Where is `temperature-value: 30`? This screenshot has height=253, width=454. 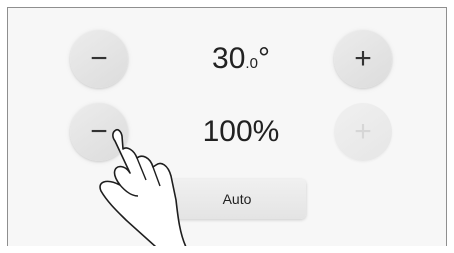 temperature-value: 30 is located at coordinates (229, 58).